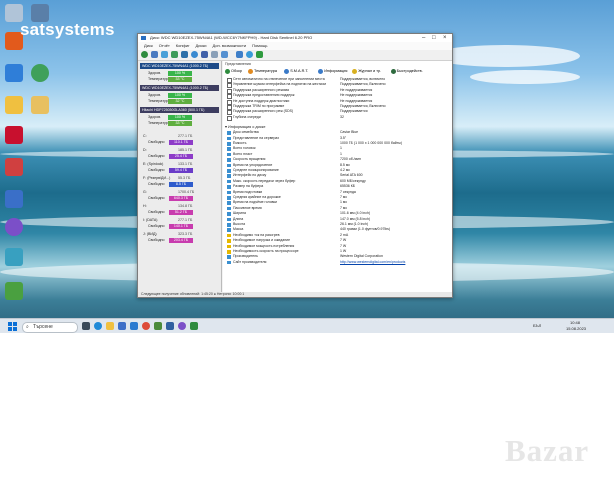 The width and height of the screenshot is (614, 480). I want to click on edge-icon, so click(98, 326).